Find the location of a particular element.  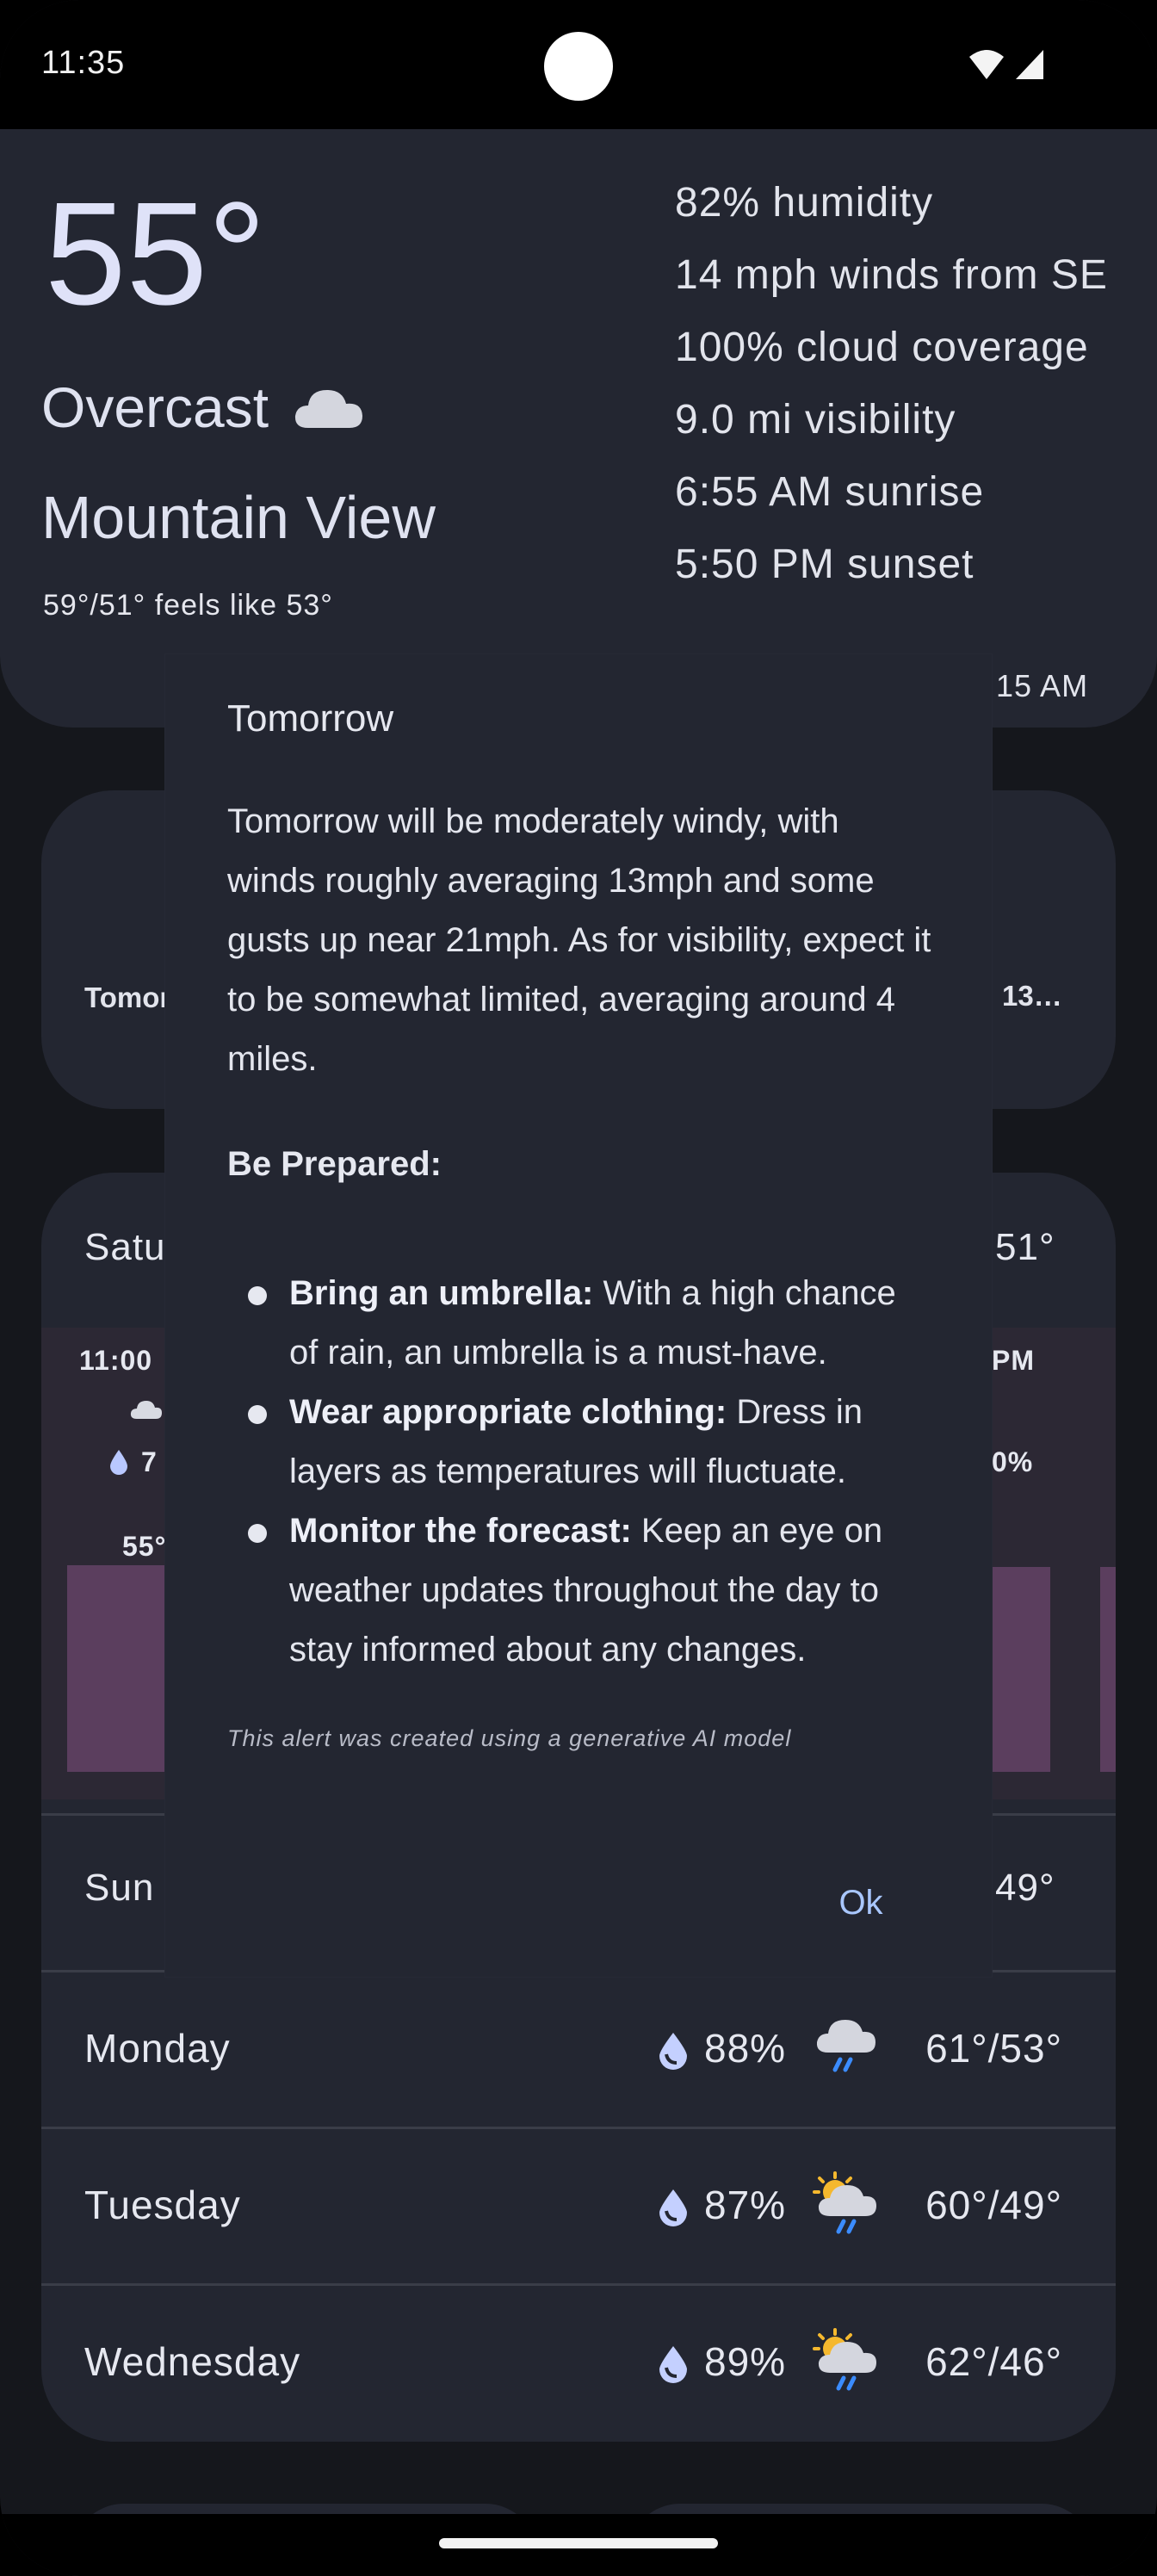

hi-lo-temp: 62°/46° is located at coordinates (993, 2362).